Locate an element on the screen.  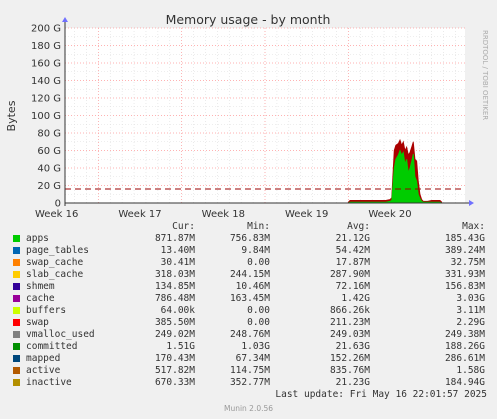
legend-avg-value: 72.16M is located at coordinates (352, 286).